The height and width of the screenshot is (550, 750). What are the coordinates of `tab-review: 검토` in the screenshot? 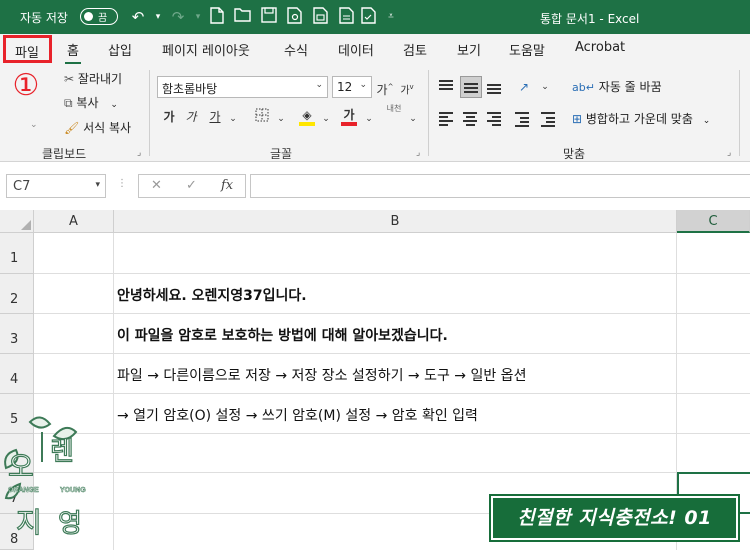 It's located at (415, 49).